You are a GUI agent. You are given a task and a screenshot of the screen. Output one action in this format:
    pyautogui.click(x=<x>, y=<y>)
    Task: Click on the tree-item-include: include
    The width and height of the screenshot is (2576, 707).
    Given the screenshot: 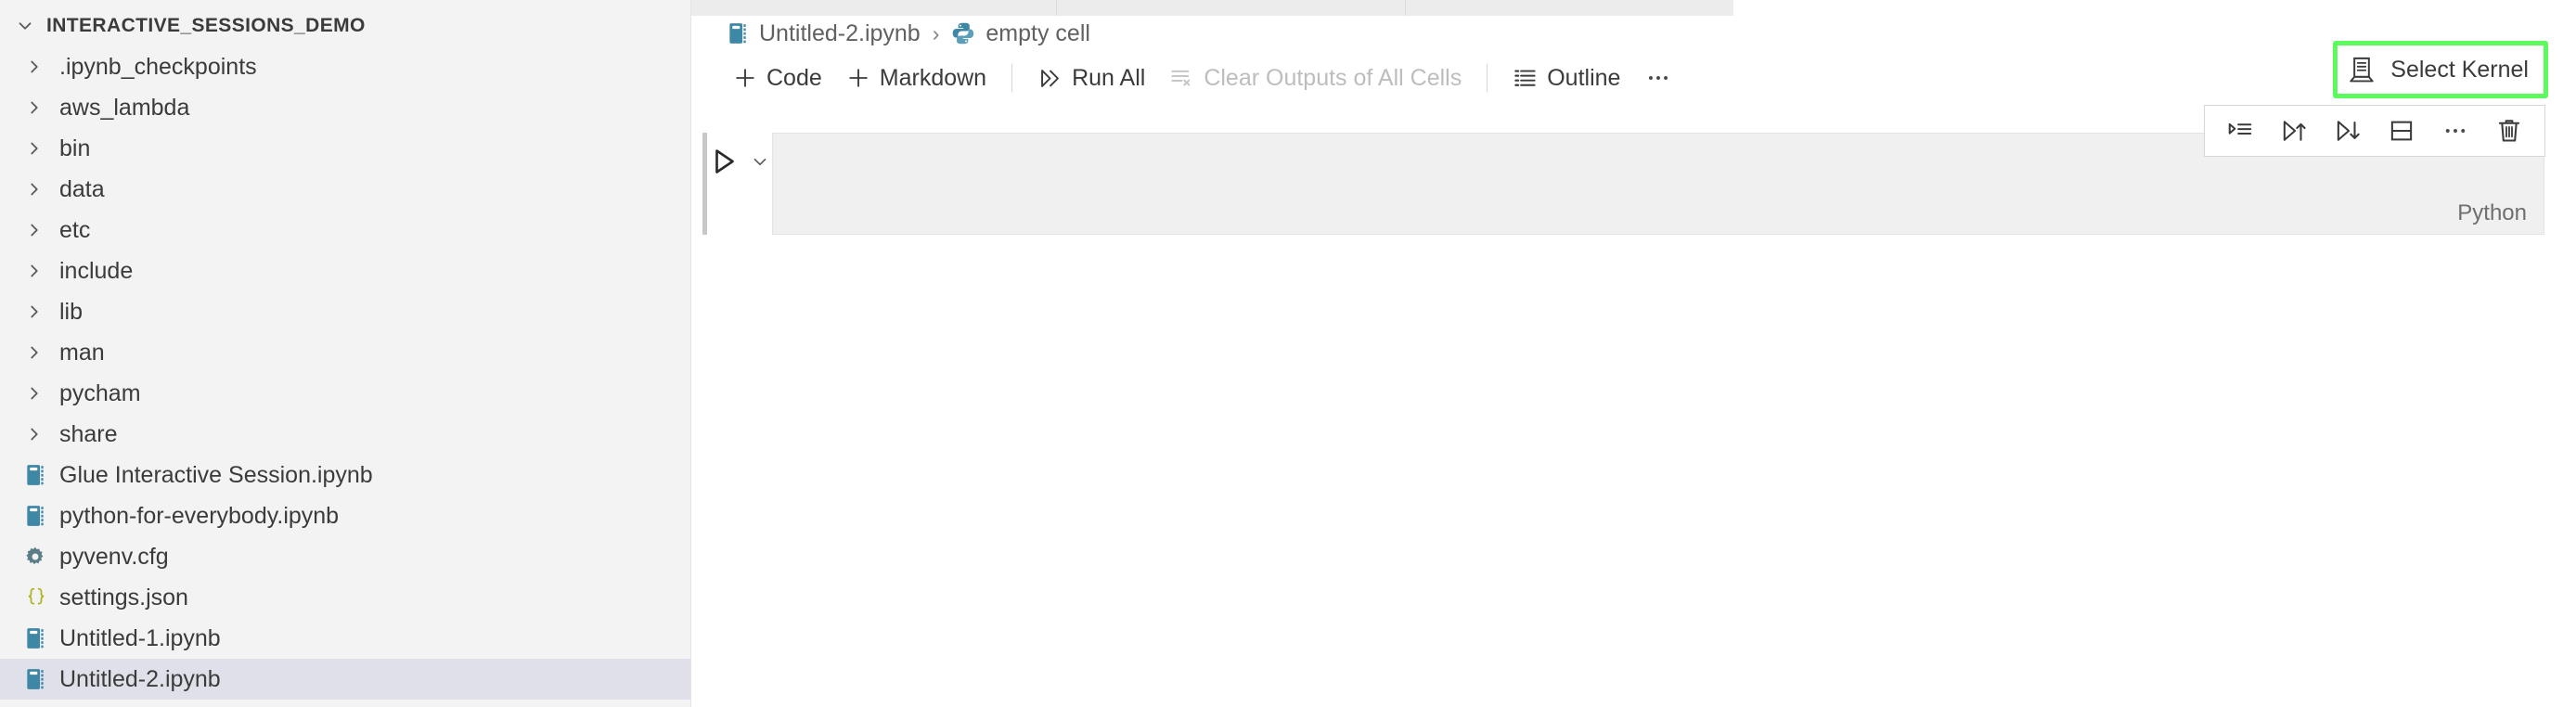 What is the action you would take?
    pyautogui.click(x=345, y=271)
    